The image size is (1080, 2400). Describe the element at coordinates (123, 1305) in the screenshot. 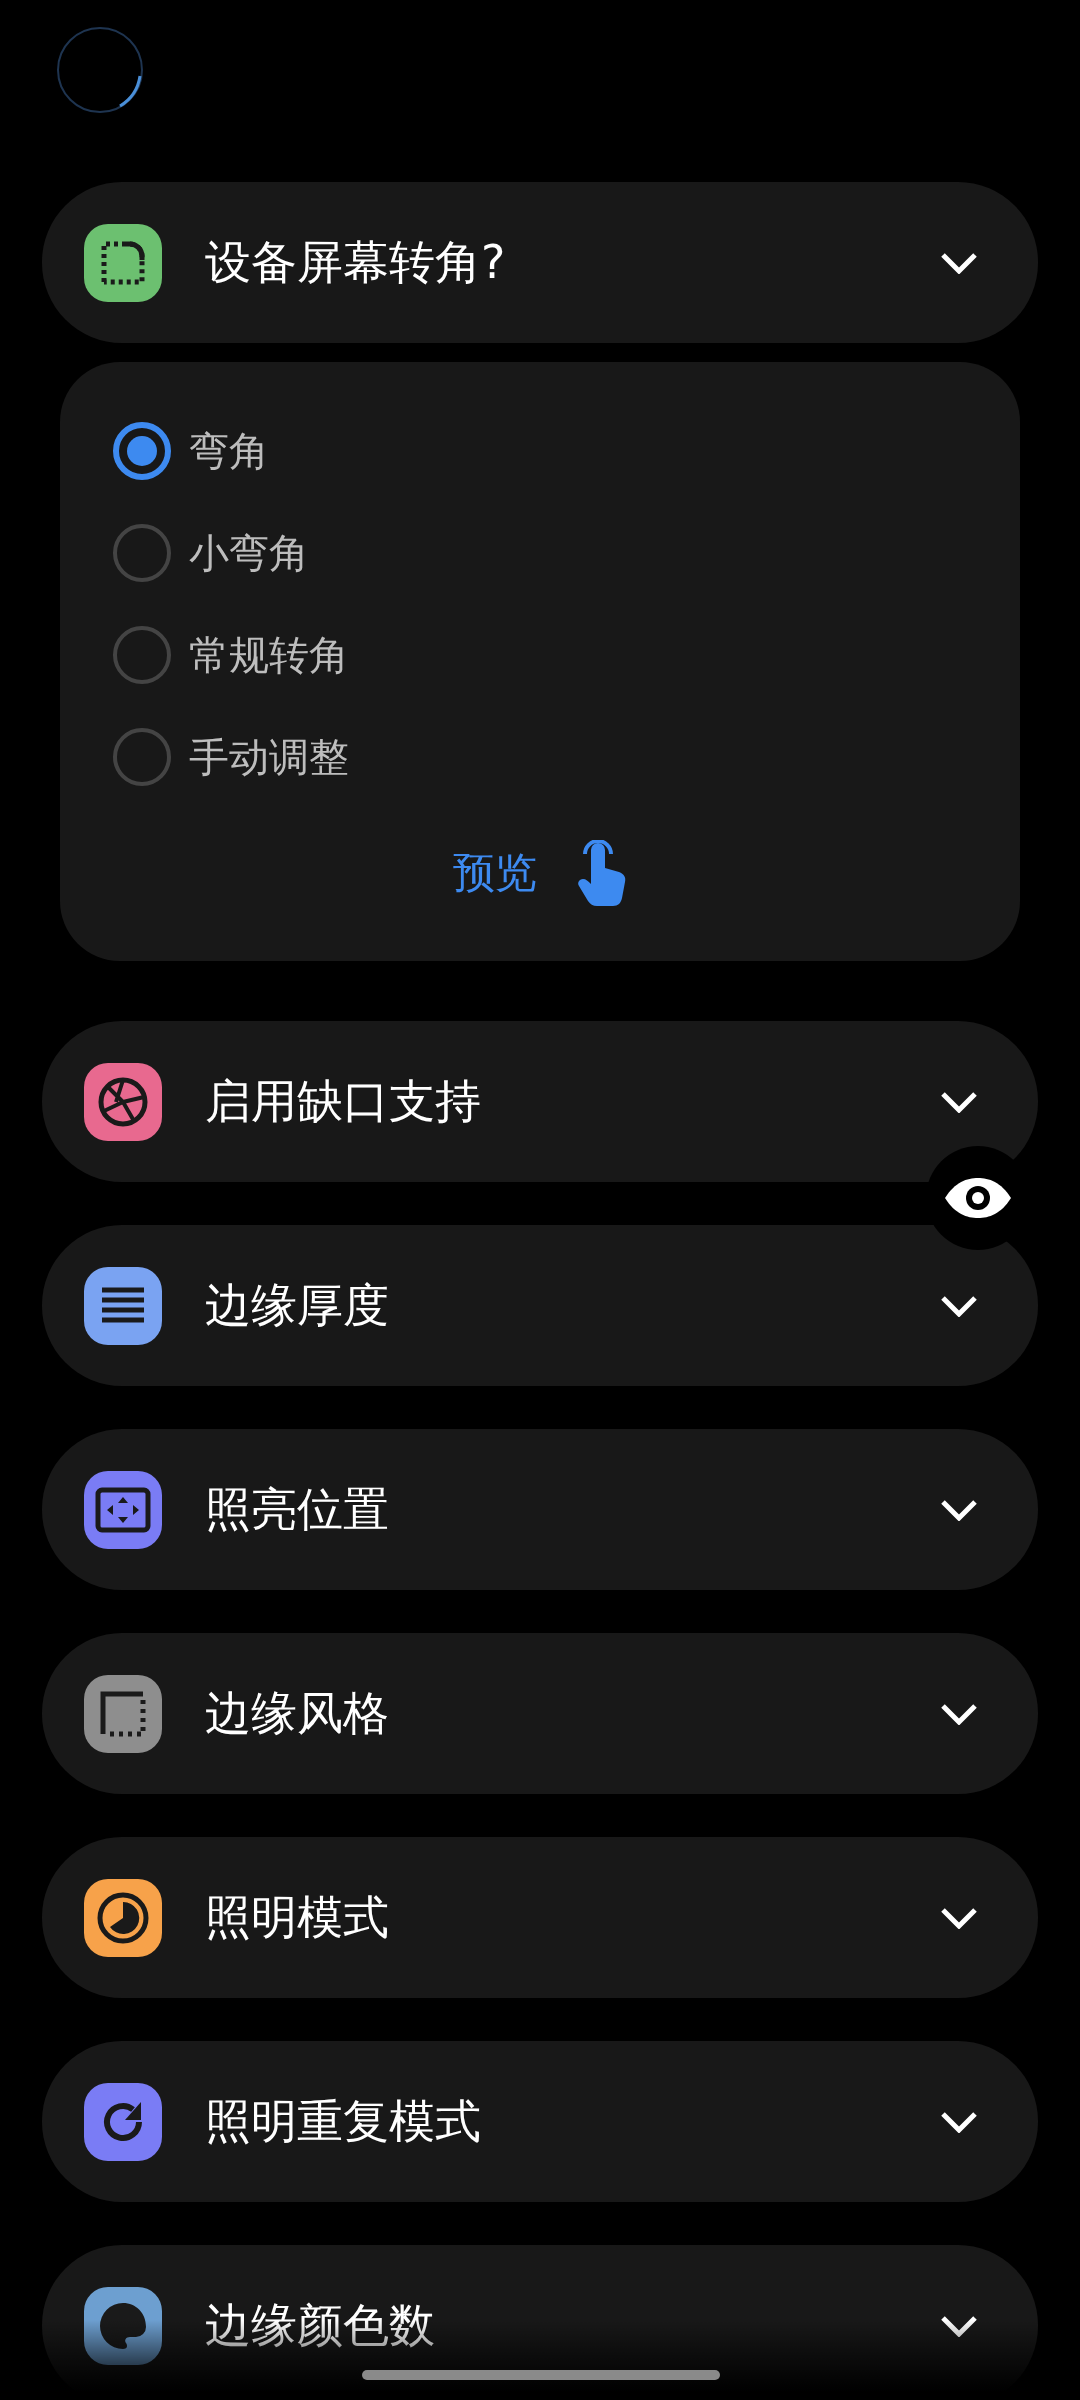

I see `lines-icon` at that location.